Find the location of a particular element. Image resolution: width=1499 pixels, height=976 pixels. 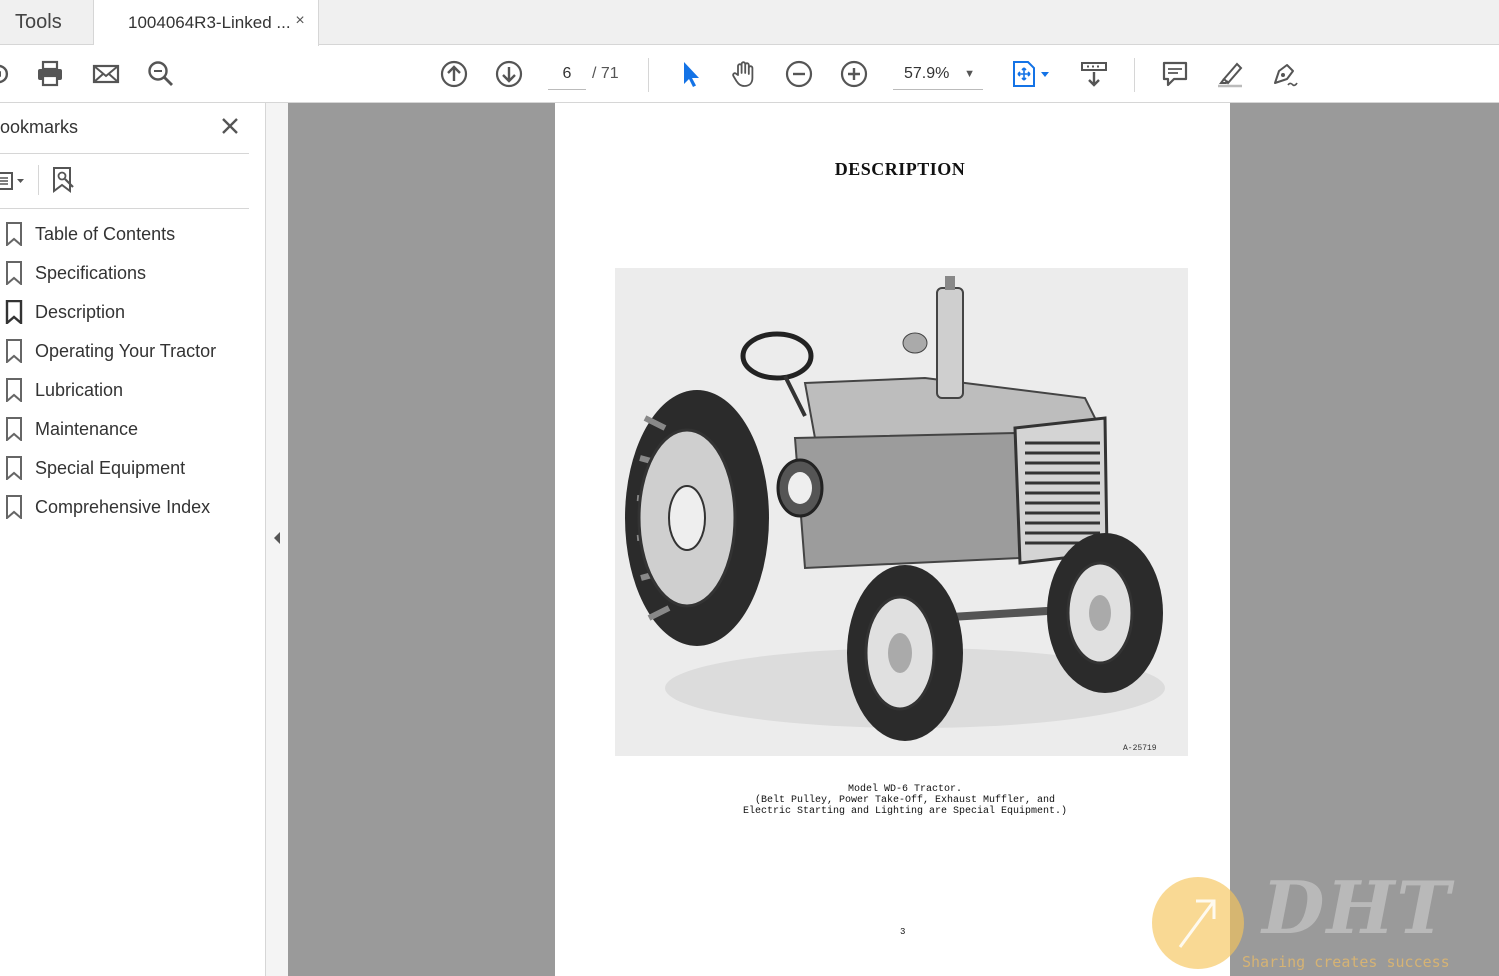

tab-tools: Tools is located at coordinates (47, 22).